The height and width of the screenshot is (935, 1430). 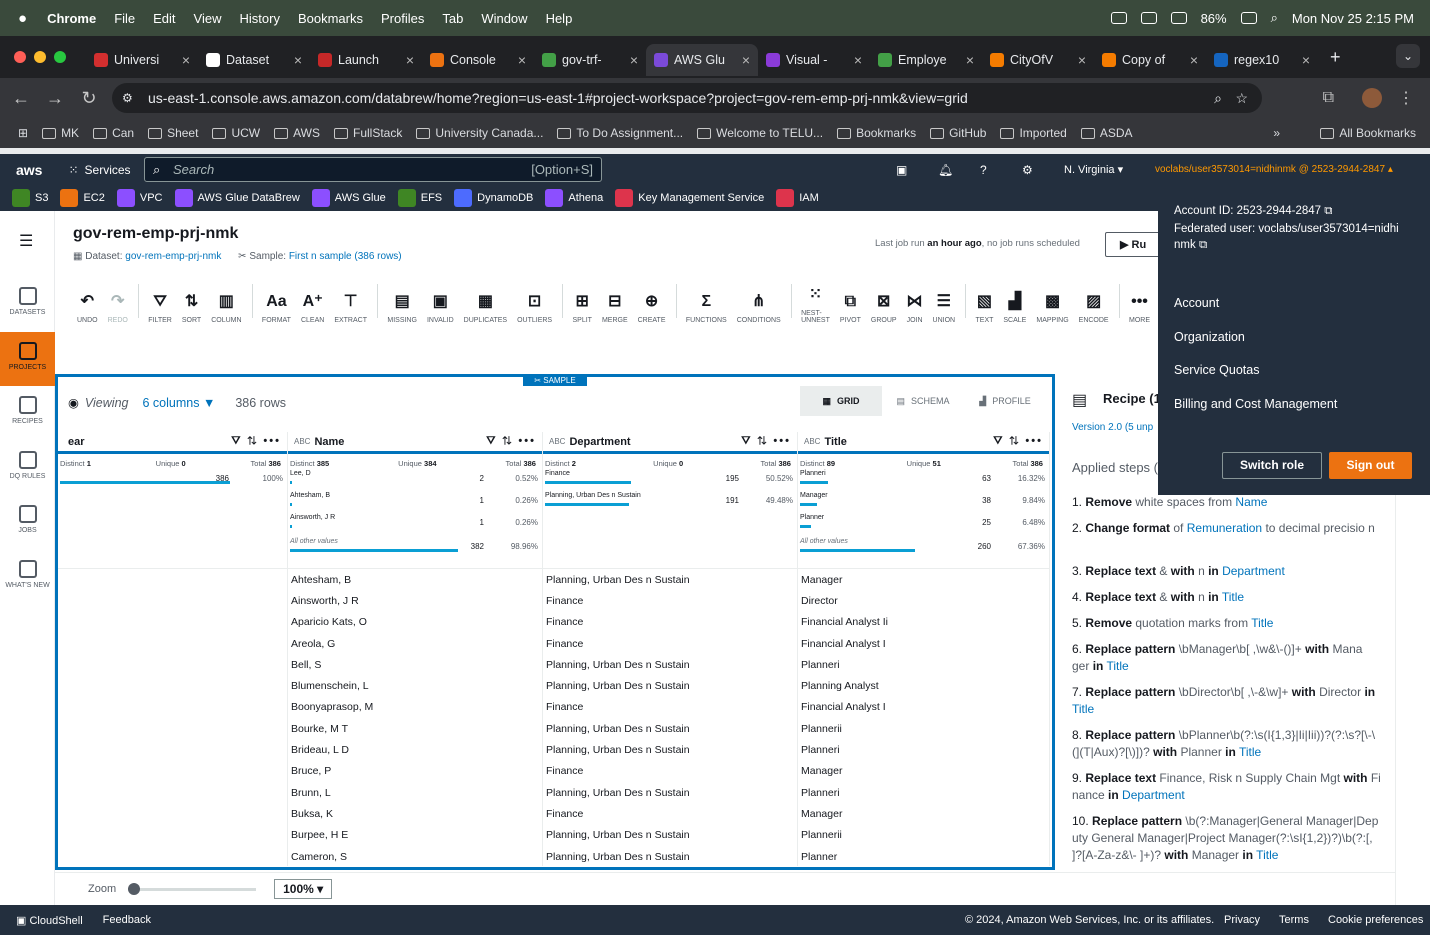 I want to click on toolbar-undo-button: ↶ UNDO, so click(x=87, y=302).